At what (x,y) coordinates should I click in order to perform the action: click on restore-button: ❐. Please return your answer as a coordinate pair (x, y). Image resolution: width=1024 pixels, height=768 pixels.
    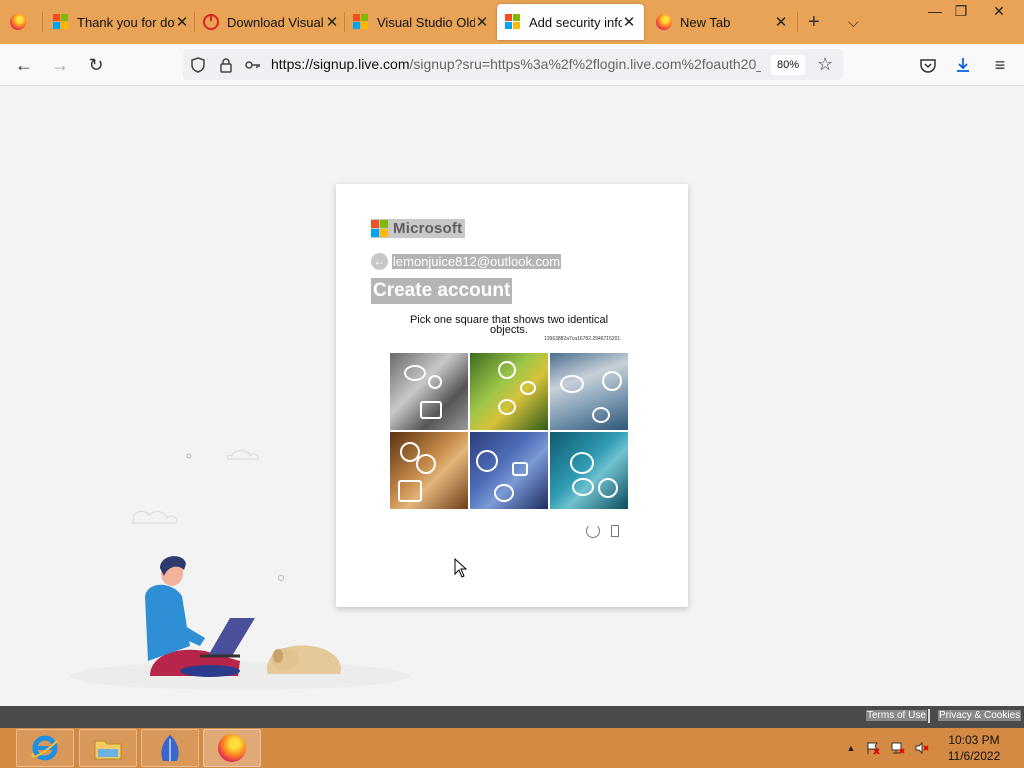
    Looking at the image, I should click on (961, 11).